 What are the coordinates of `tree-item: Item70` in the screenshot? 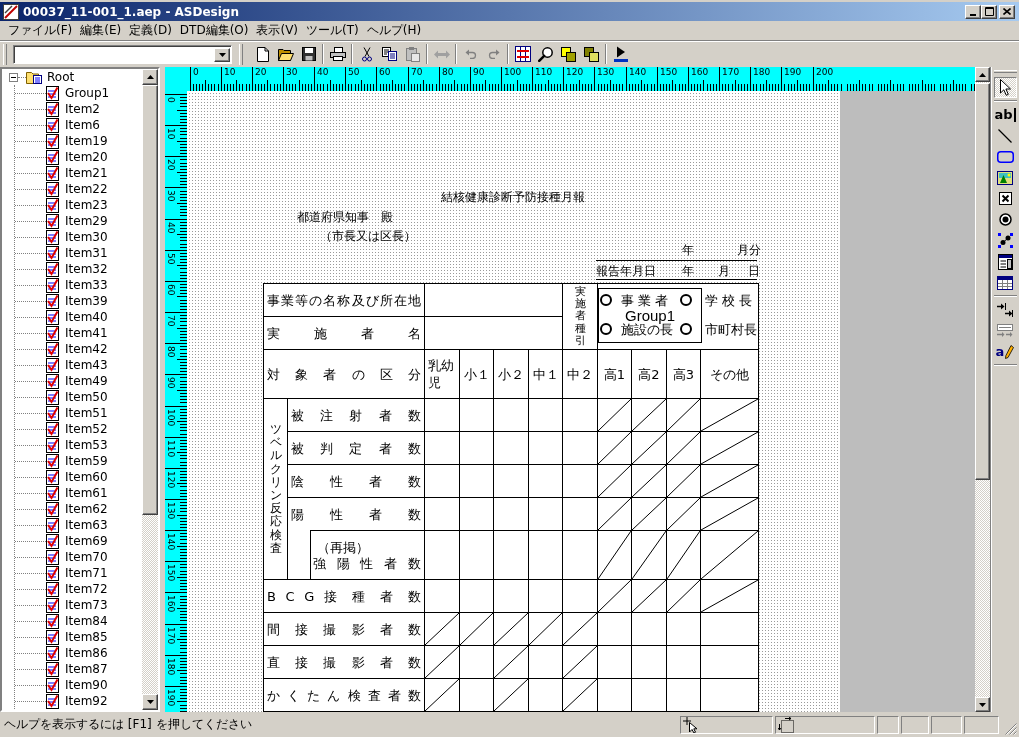 It's located at (77, 557).